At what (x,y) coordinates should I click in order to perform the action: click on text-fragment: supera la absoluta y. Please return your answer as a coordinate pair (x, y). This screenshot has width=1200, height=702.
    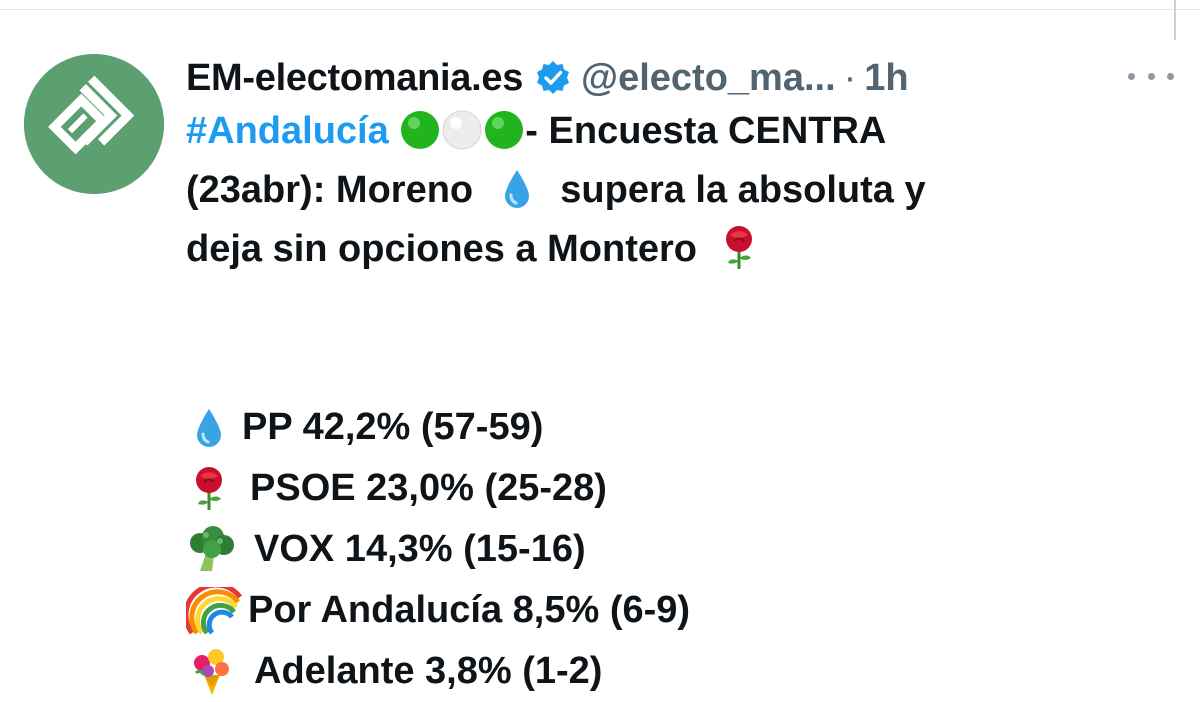
    Looking at the image, I should click on (743, 190).